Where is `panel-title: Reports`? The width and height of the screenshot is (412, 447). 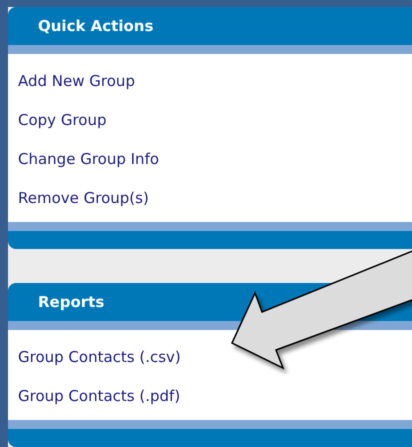 panel-title: Reports is located at coordinates (71, 302).